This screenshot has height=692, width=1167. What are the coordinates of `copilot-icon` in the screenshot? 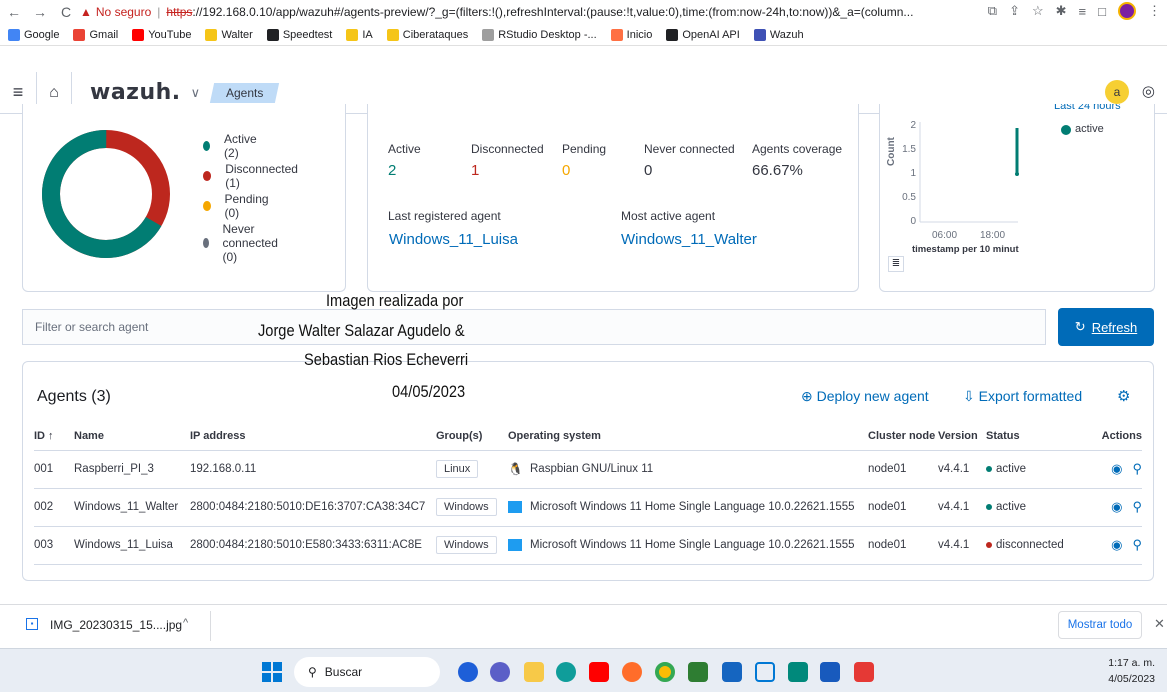 It's located at (468, 672).